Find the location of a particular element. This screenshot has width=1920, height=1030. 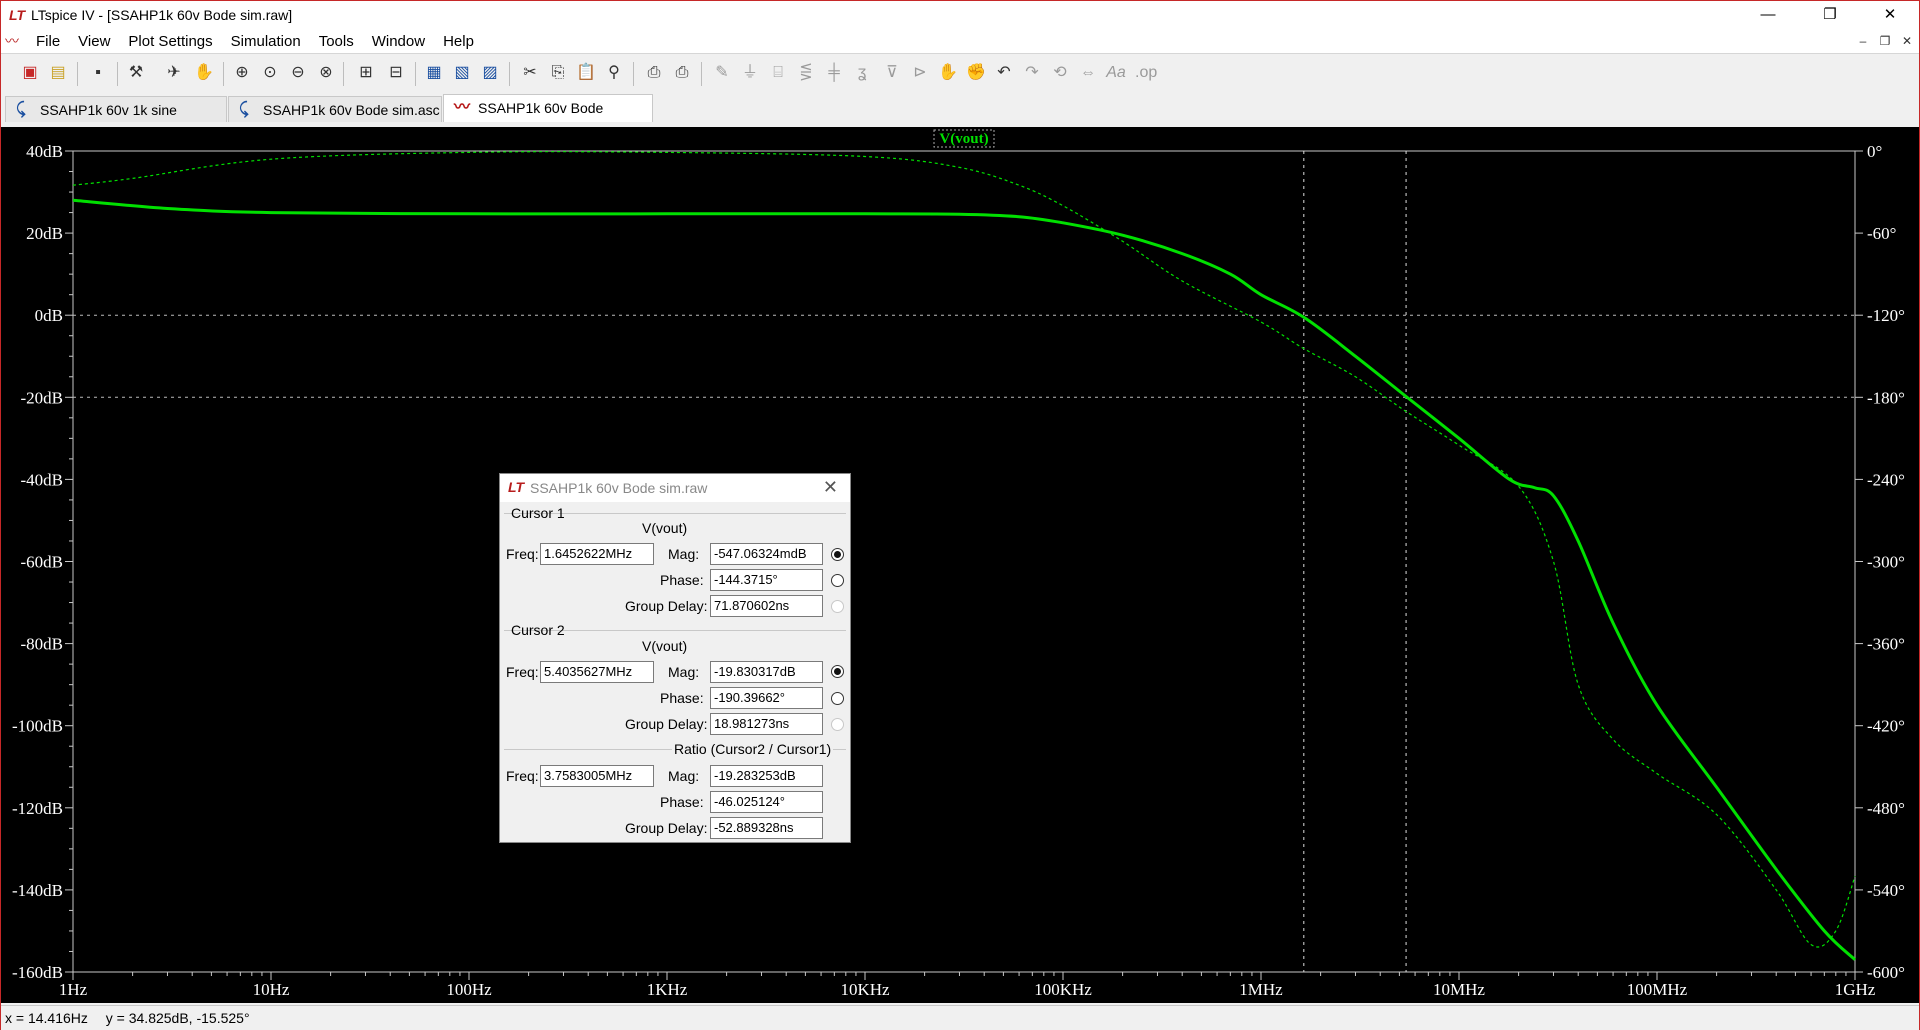

mdi-close-button: ✕ is located at coordinates (1907, 41).